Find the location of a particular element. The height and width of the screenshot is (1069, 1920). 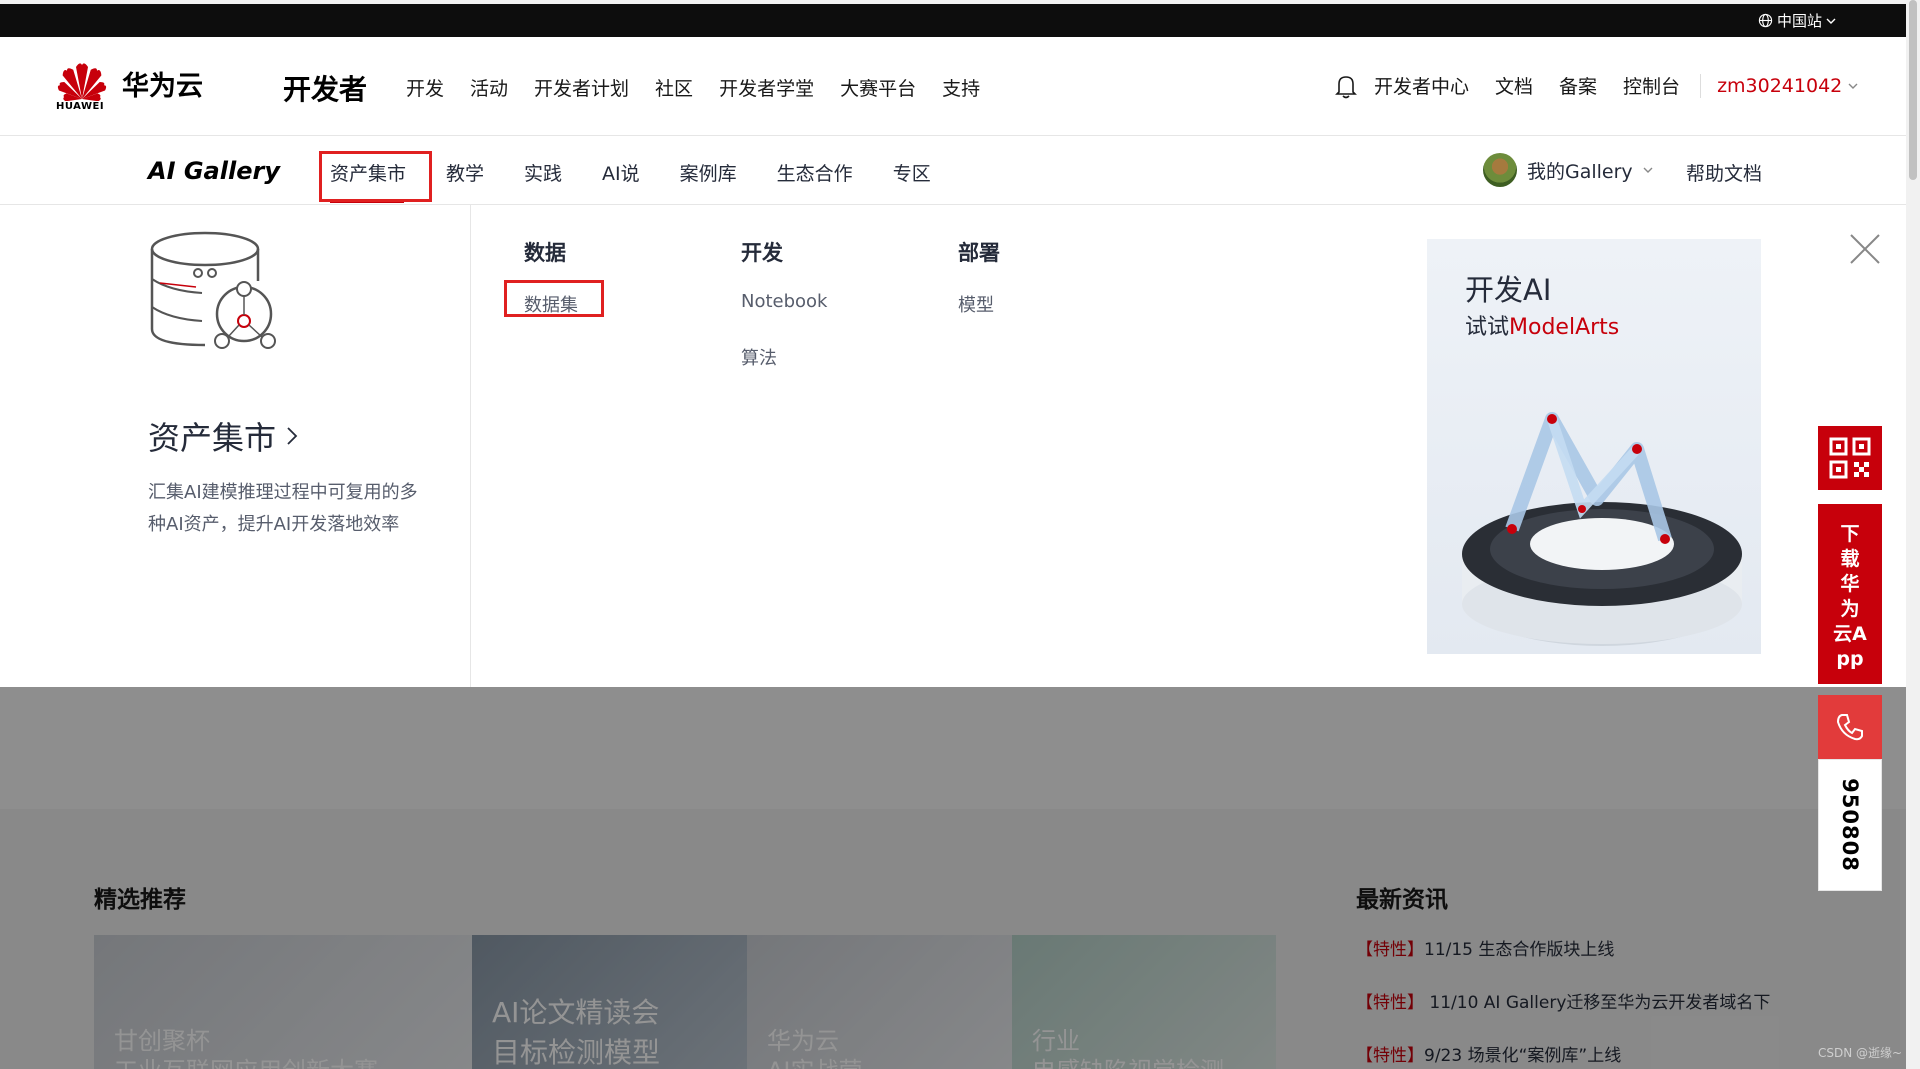

modelarts-promo-card: 开发AI 试试ModelArts is located at coordinates (1594, 446).